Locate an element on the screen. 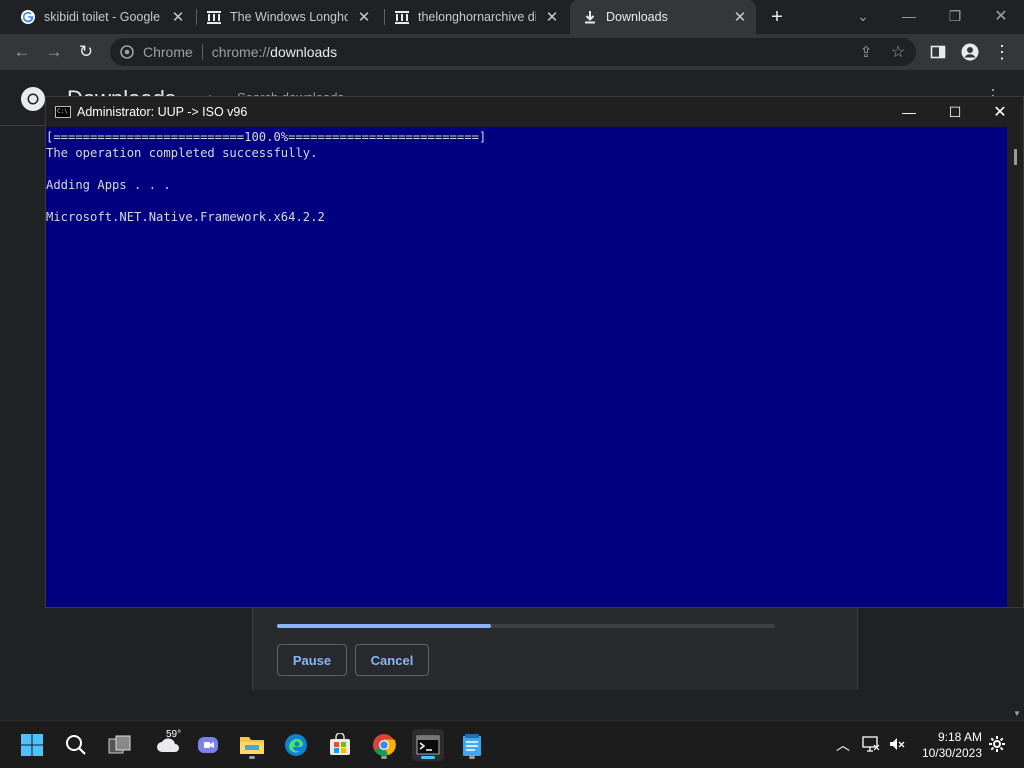 The height and width of the screenshot is (768, 1024). download-progress-bar is located at coordinates (526, 626).